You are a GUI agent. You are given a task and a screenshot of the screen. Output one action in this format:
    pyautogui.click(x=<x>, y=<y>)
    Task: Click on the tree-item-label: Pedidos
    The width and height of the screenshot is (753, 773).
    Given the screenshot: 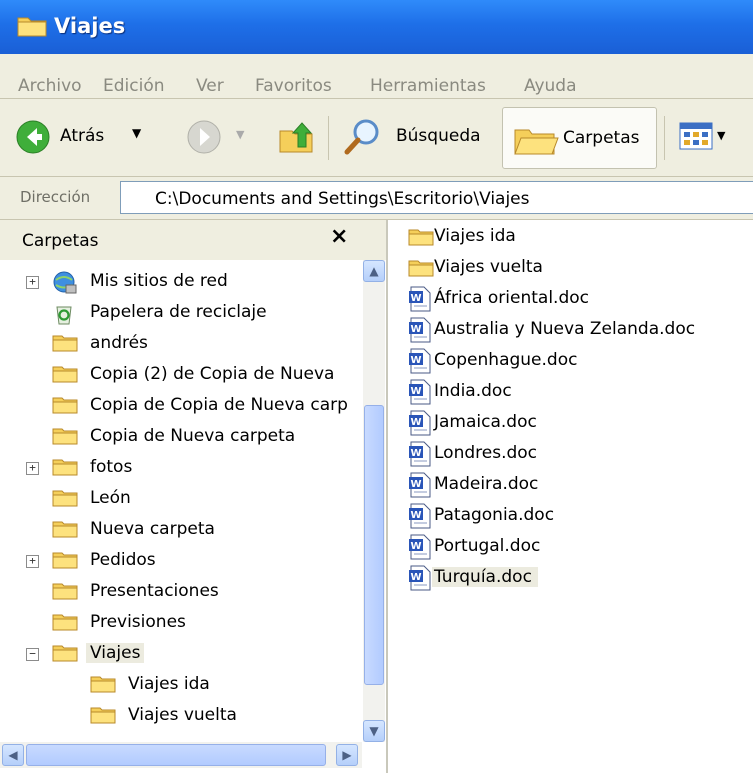 What is the action you would take?
    pyautogui.click(x=123, y=560)
    